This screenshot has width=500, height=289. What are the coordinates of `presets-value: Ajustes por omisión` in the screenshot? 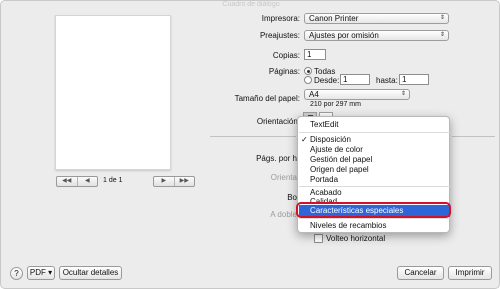 It's located at (344, 35).